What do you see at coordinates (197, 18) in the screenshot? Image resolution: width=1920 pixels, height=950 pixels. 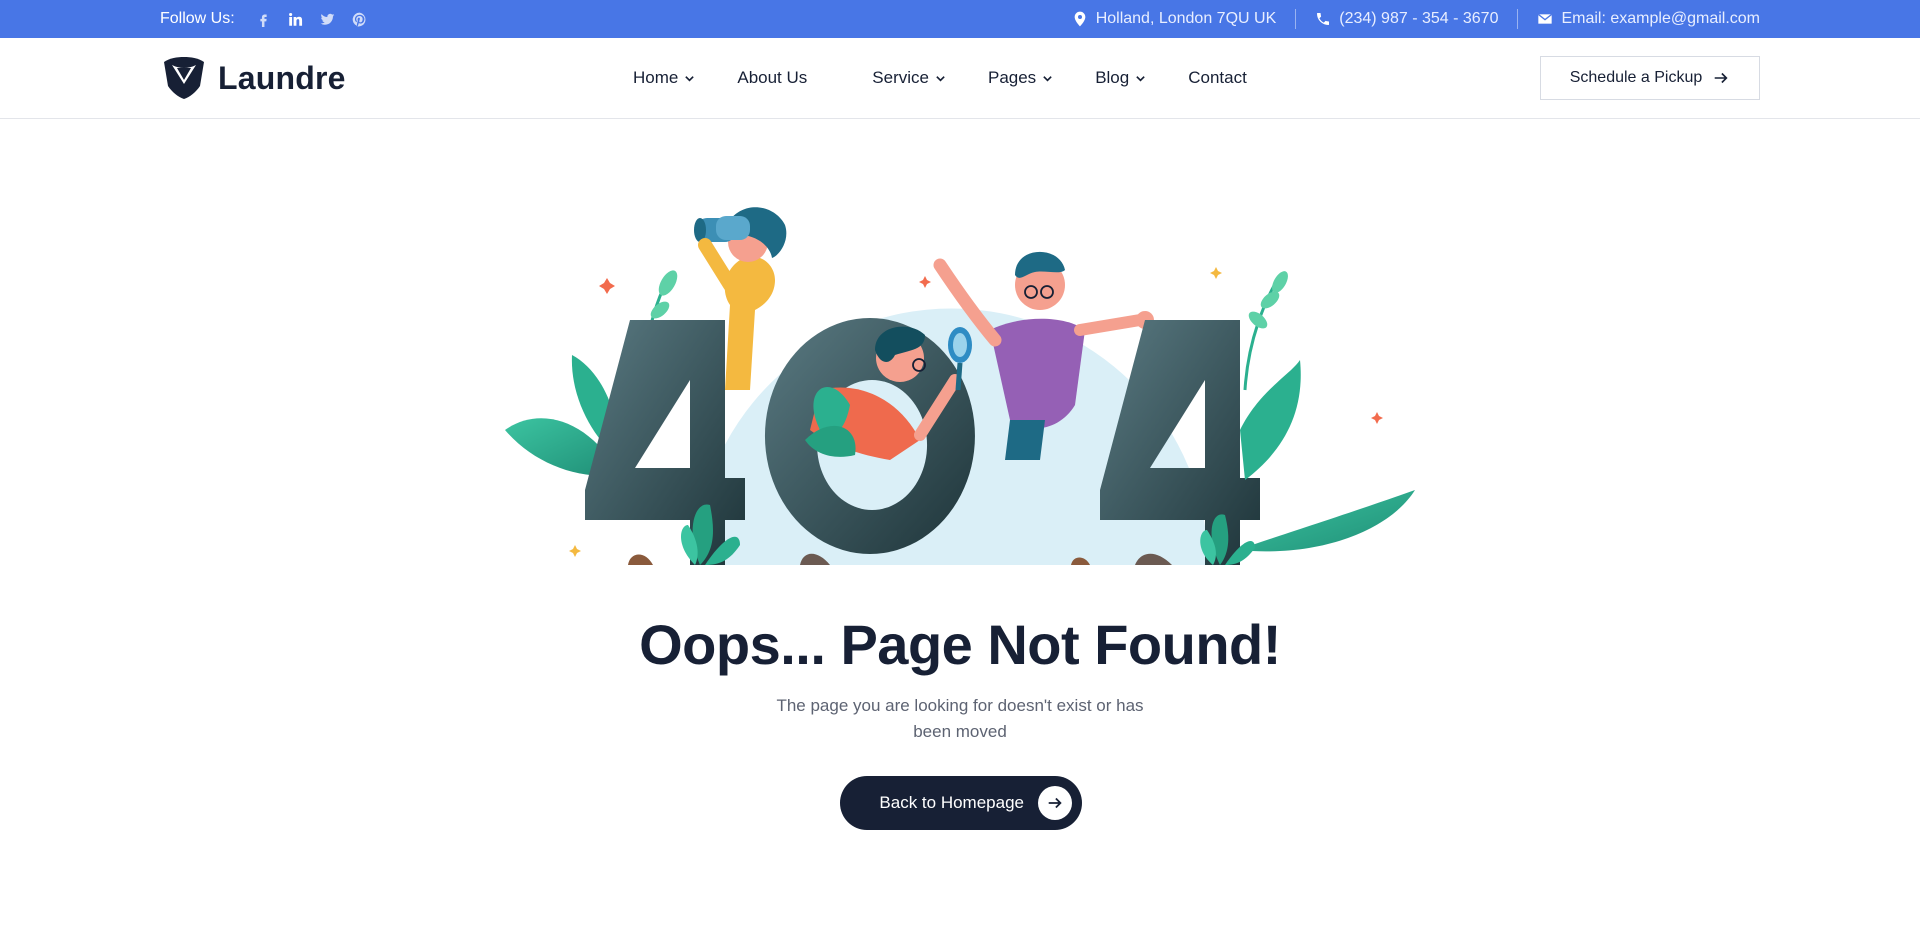 I see `follow-label: Follow Us:` at bounding box center [197, 18].